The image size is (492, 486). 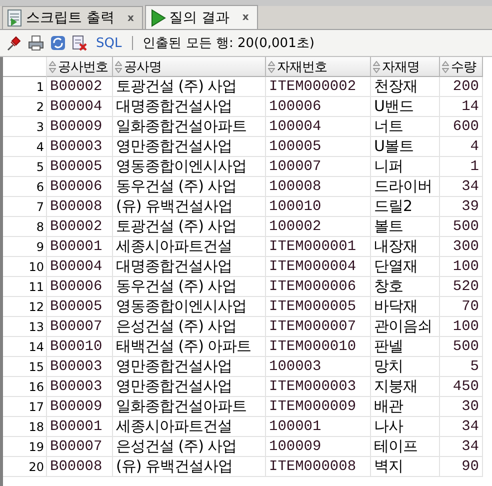 I want to click on tab: 스크립트 출력 x, so click(x=72, y=17).